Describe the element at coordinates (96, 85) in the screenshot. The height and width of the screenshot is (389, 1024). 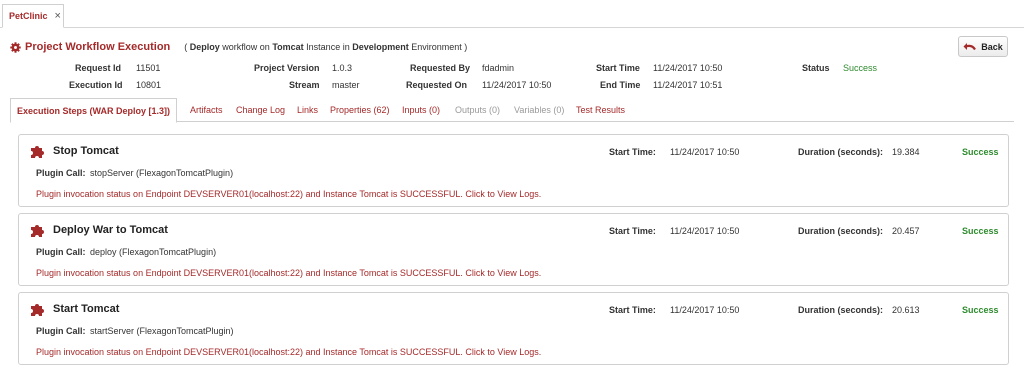
I see `execution-id-label: Execution Id` at that location.